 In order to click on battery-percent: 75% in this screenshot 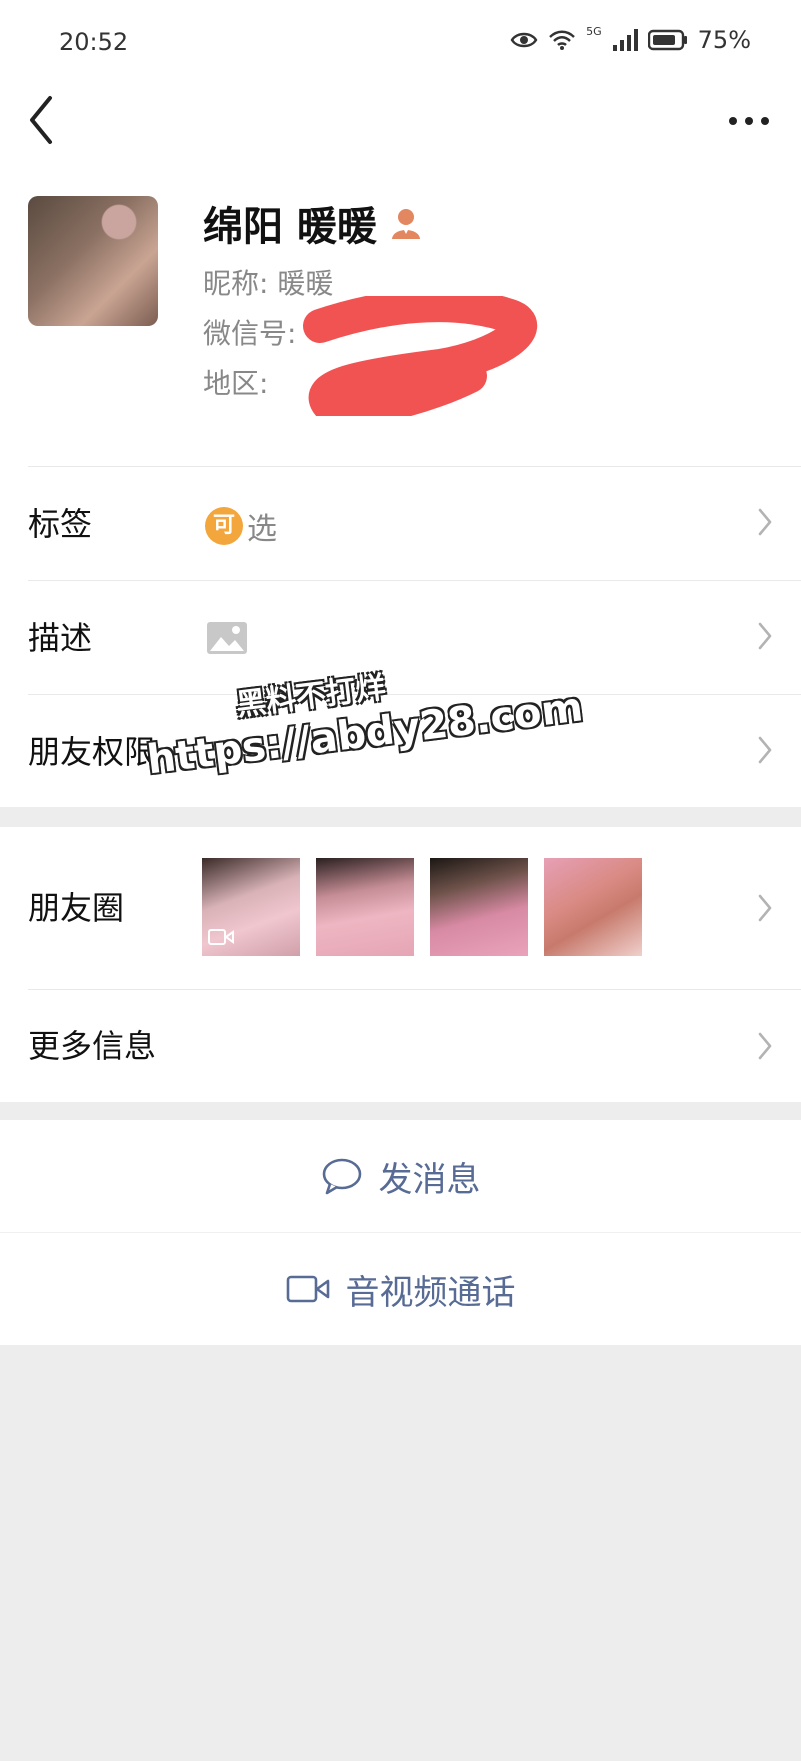, I will do `click(724, 40)`.